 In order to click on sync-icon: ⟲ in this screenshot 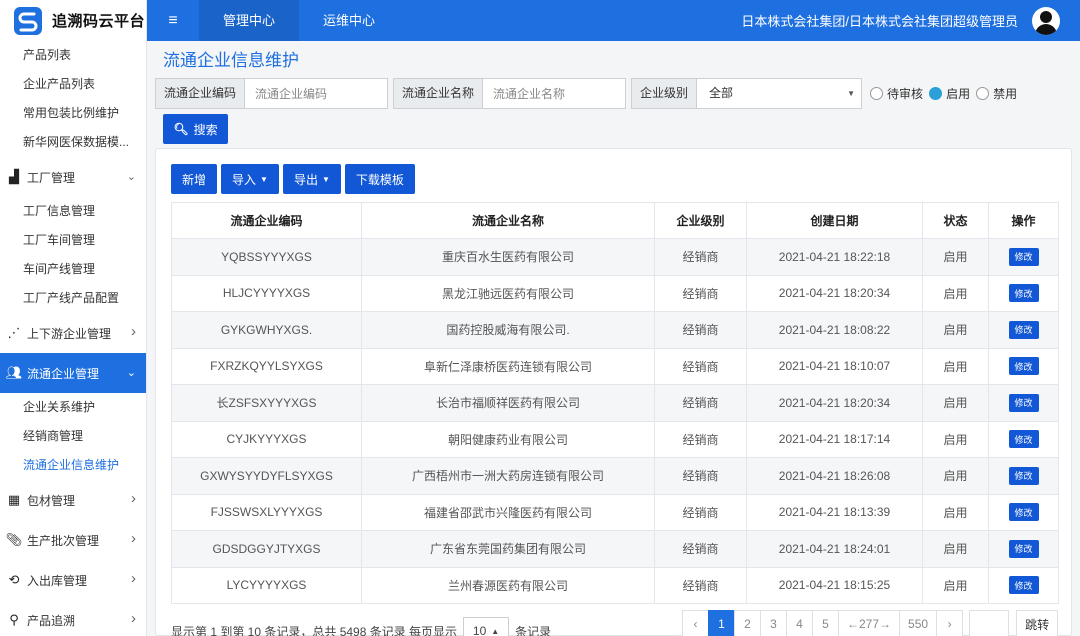, I will do `click(14, 579)`.